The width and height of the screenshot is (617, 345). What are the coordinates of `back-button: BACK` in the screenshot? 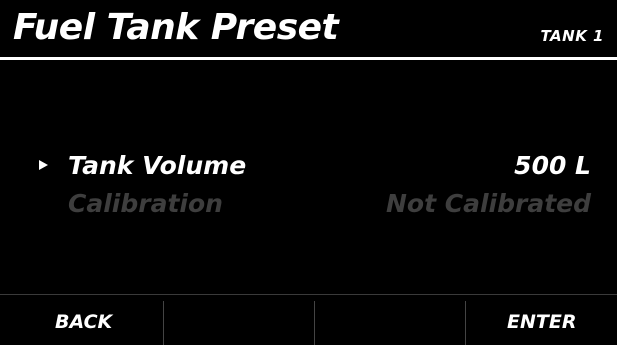 It's located at (76, 320).